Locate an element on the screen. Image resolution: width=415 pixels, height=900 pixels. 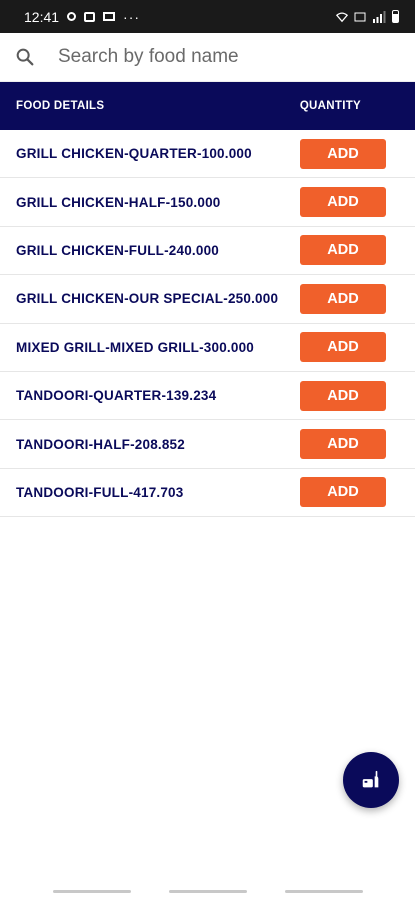
cart-fab-button is located at coordinates (371, 780).